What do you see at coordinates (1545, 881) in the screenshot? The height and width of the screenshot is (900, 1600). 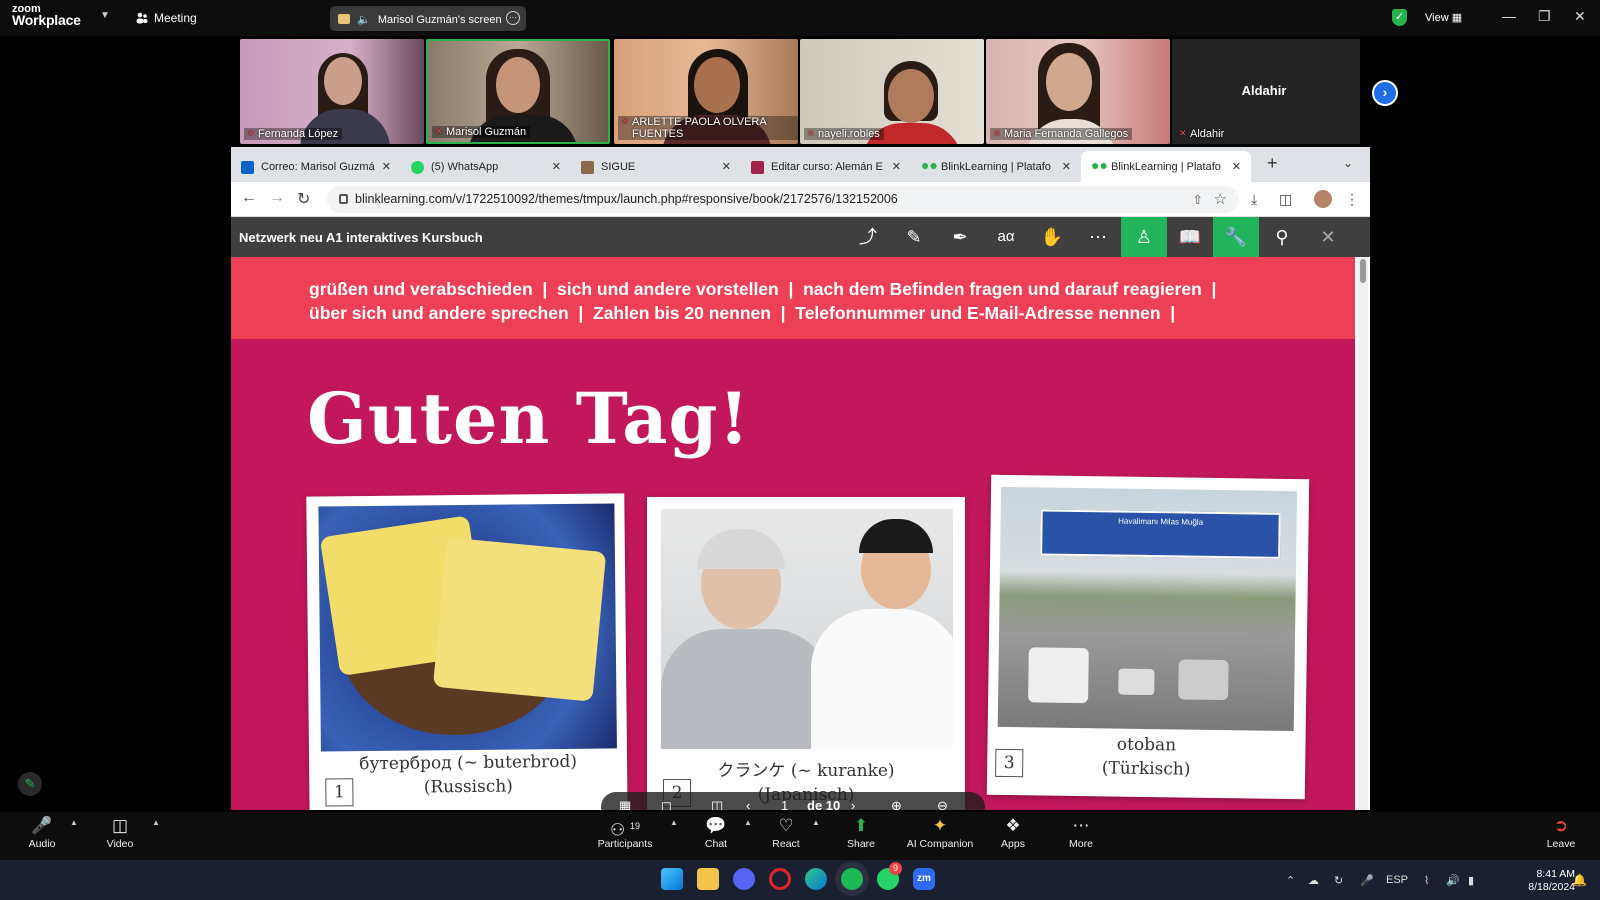 I see `clock: 8:41 AM 8/18/2024` at bounding box center [1545, 881].